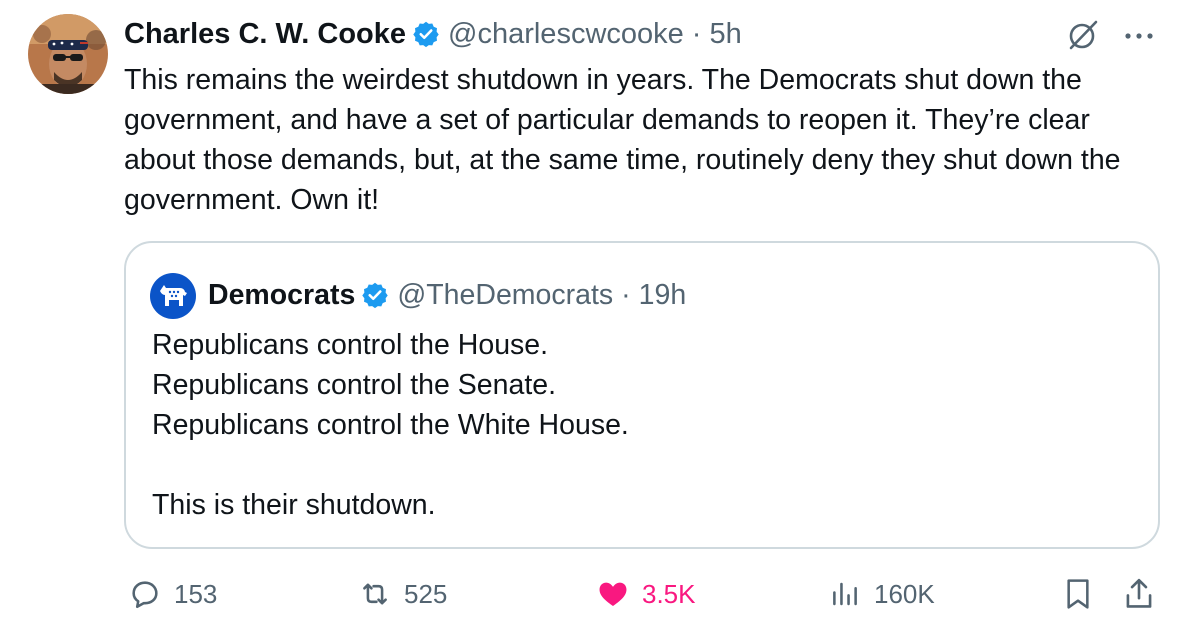 This screenshot has width=1186, height=628. What do you see at coordinates (1139, 596) in the screenshot?
I see `share-icon` at bounding box center [1139, 596].